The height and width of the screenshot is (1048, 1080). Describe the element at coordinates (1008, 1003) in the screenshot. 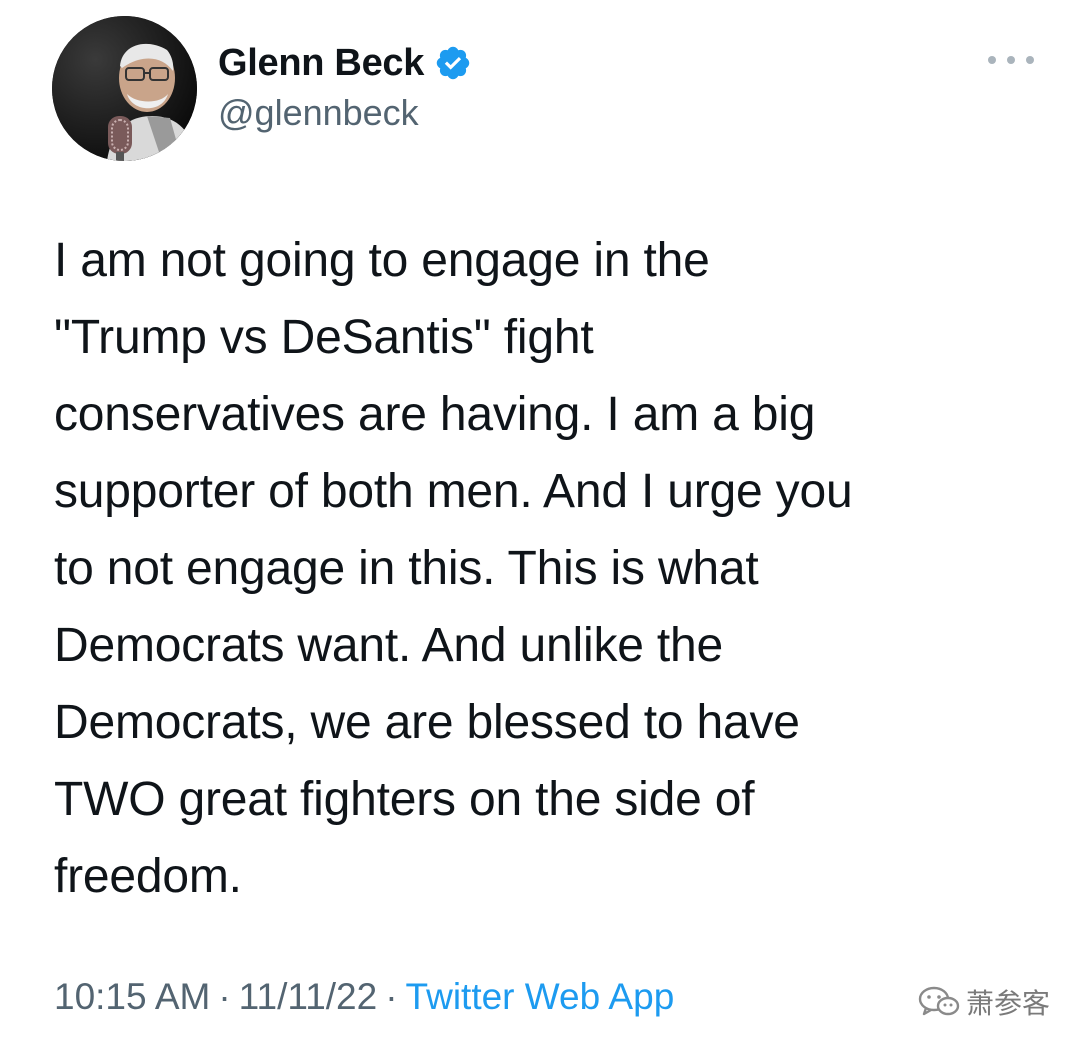

I see `watermark-text: 萧参客` at that location.